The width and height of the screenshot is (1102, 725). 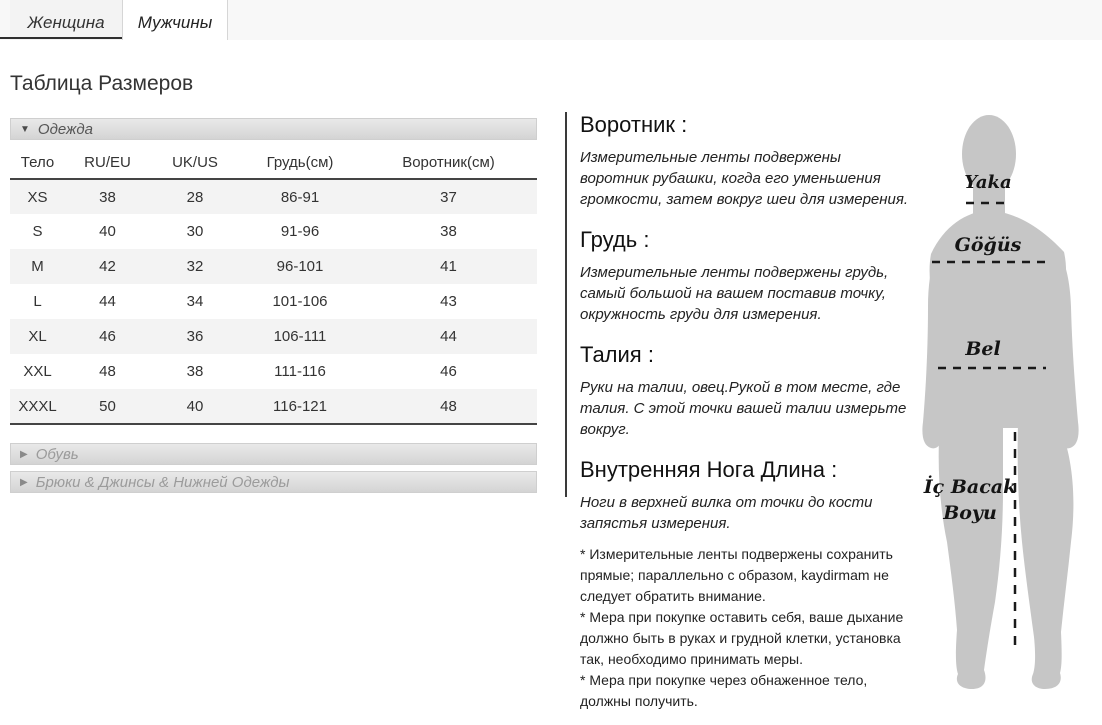 What do you see at coordinates (195, 163) in the screenshot?
I see `col-header-uk-us: UK/US` at bounding box center [195, 163].